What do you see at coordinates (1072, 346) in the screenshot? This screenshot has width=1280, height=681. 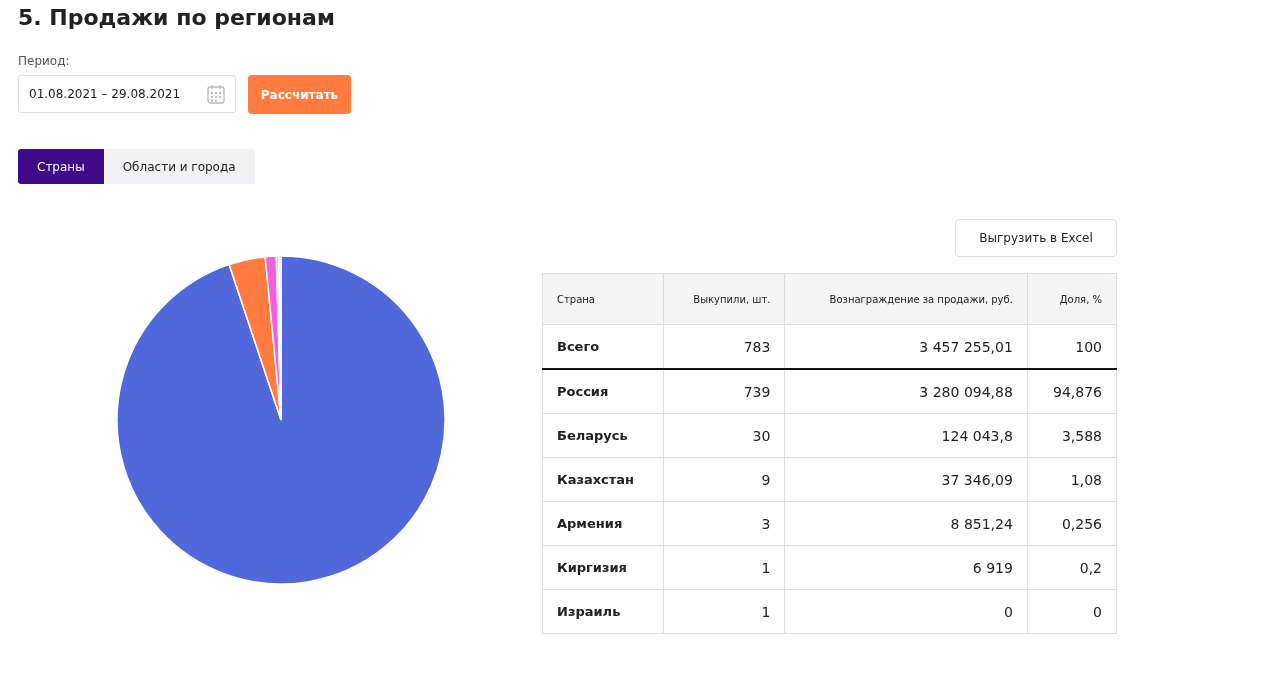 I see `table-cell: 100` at bounding box center [1072, 346].